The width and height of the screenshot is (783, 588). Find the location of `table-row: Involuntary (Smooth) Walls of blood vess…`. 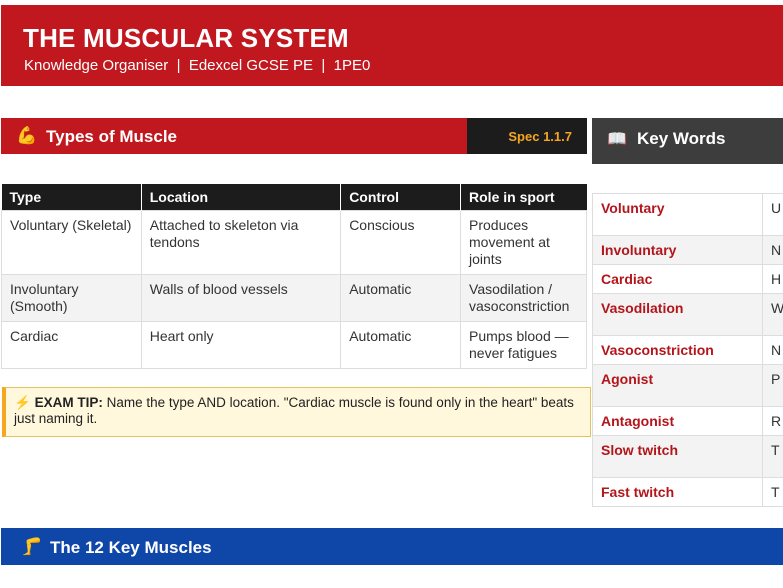

table-row: Involuntary (Smooth) Walls of blood vess… is located at coordinates (294, 298).